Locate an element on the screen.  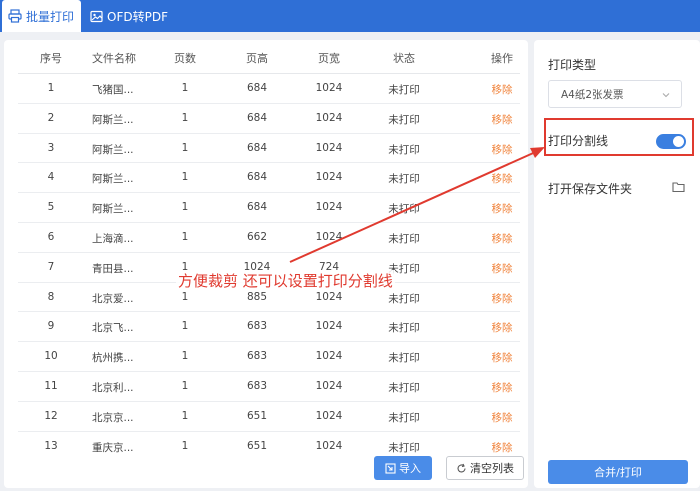
table-row: 5 阿斯兰... 1 684 1024 未打印 移除 is located at coordinates (269, 208).